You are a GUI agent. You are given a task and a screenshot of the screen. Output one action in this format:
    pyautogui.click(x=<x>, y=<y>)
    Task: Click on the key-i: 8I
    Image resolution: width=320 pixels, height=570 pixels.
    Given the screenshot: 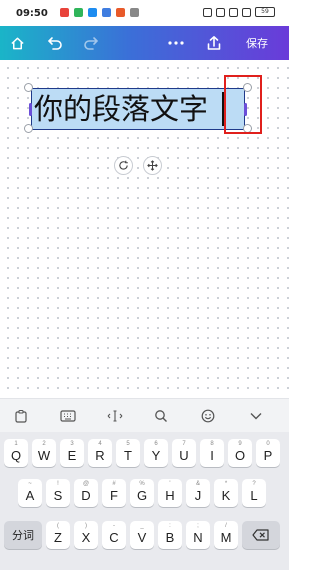 What is the action you would take?
    pyautogui.click(x=212, y=453)
    